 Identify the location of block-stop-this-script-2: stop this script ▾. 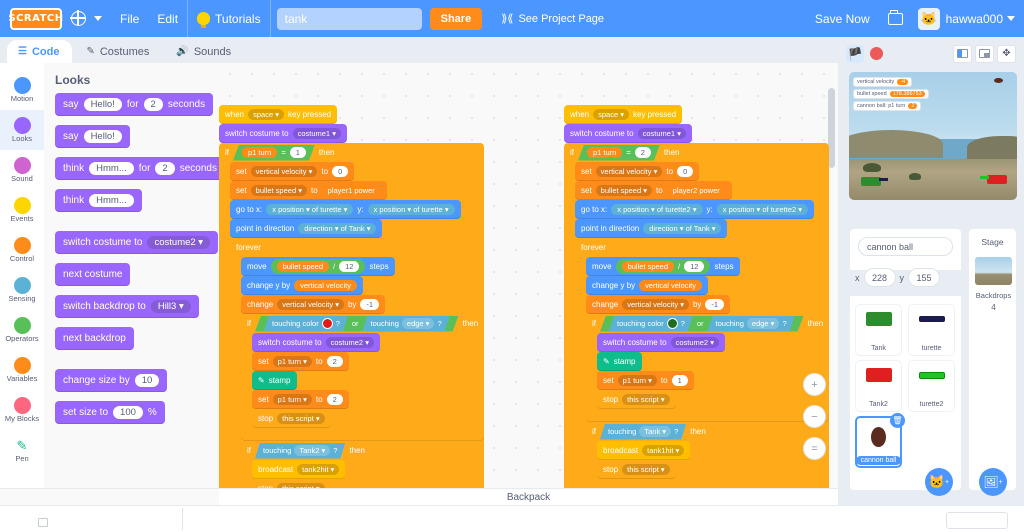
(291, 483).